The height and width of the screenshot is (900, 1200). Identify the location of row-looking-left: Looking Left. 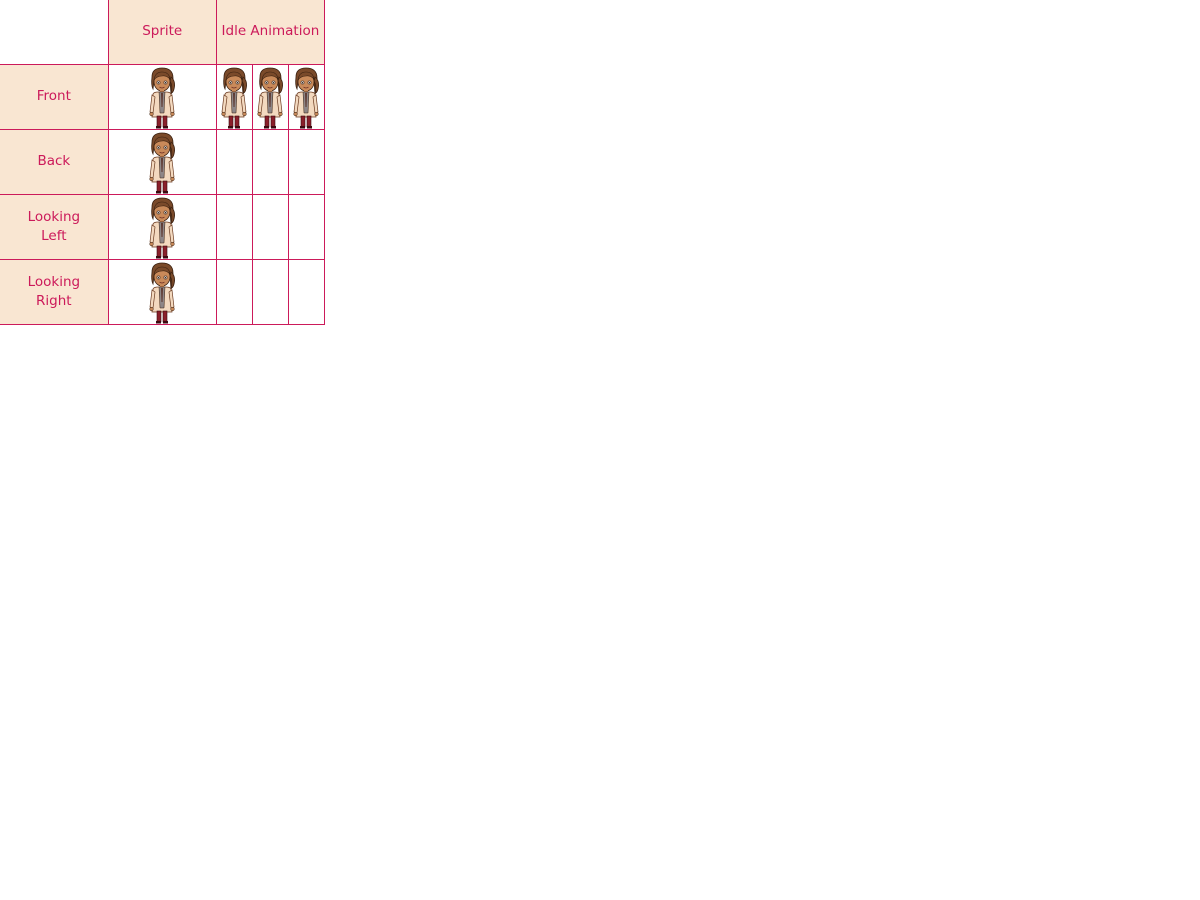
(163, 226).